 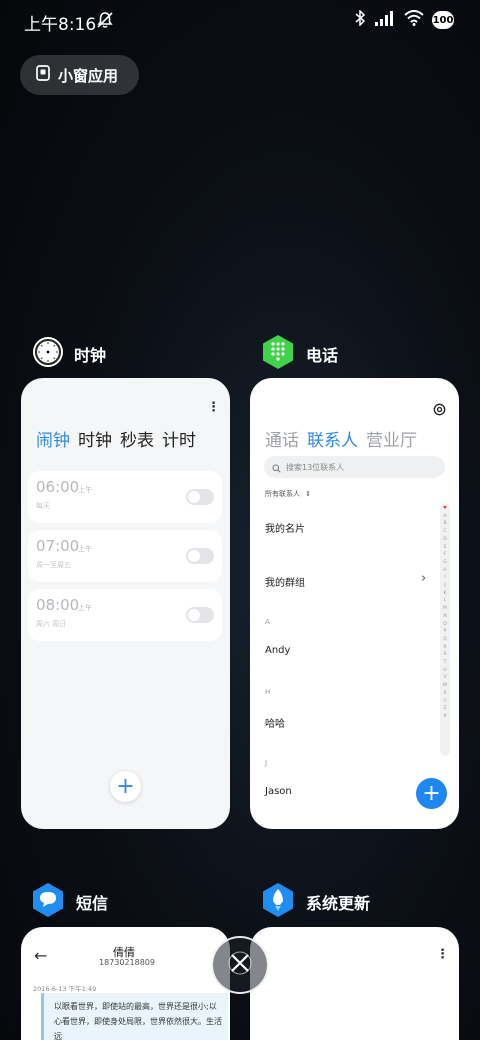 I want to click on tab-alarm: 闹钟, so click(x=53, y=438).